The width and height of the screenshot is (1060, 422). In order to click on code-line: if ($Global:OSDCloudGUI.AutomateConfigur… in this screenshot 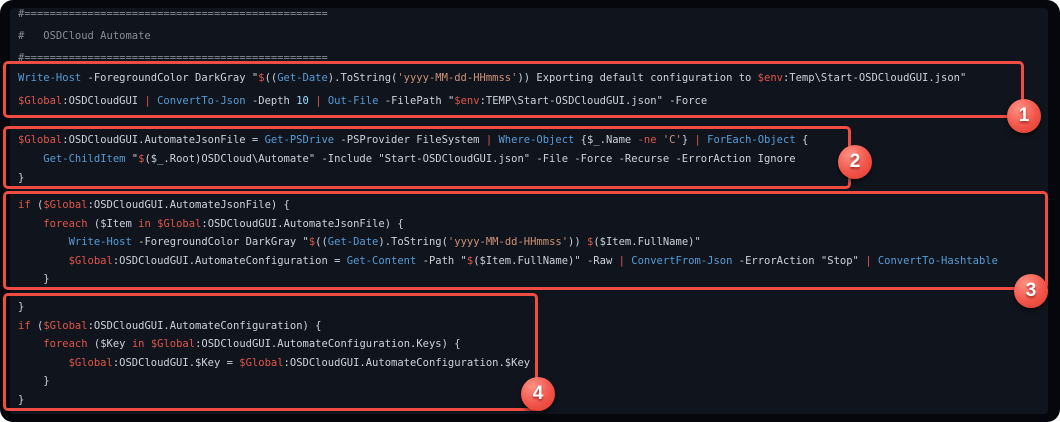, I will do `click(170, 325)`.